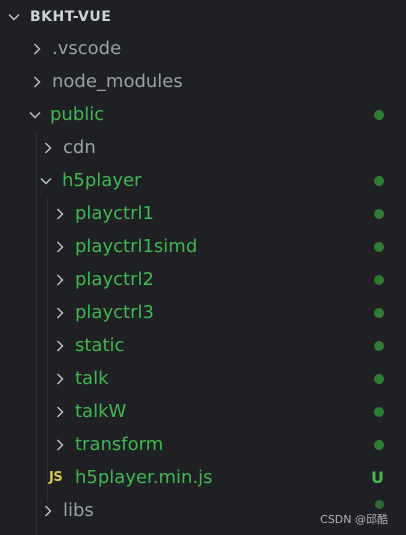 Image resolution: width=406 pixels, height=535 pixels. Describe the element at coordinates (203, 180) in the screenshot. I see `tree-item-h5player: h5player` at that location.